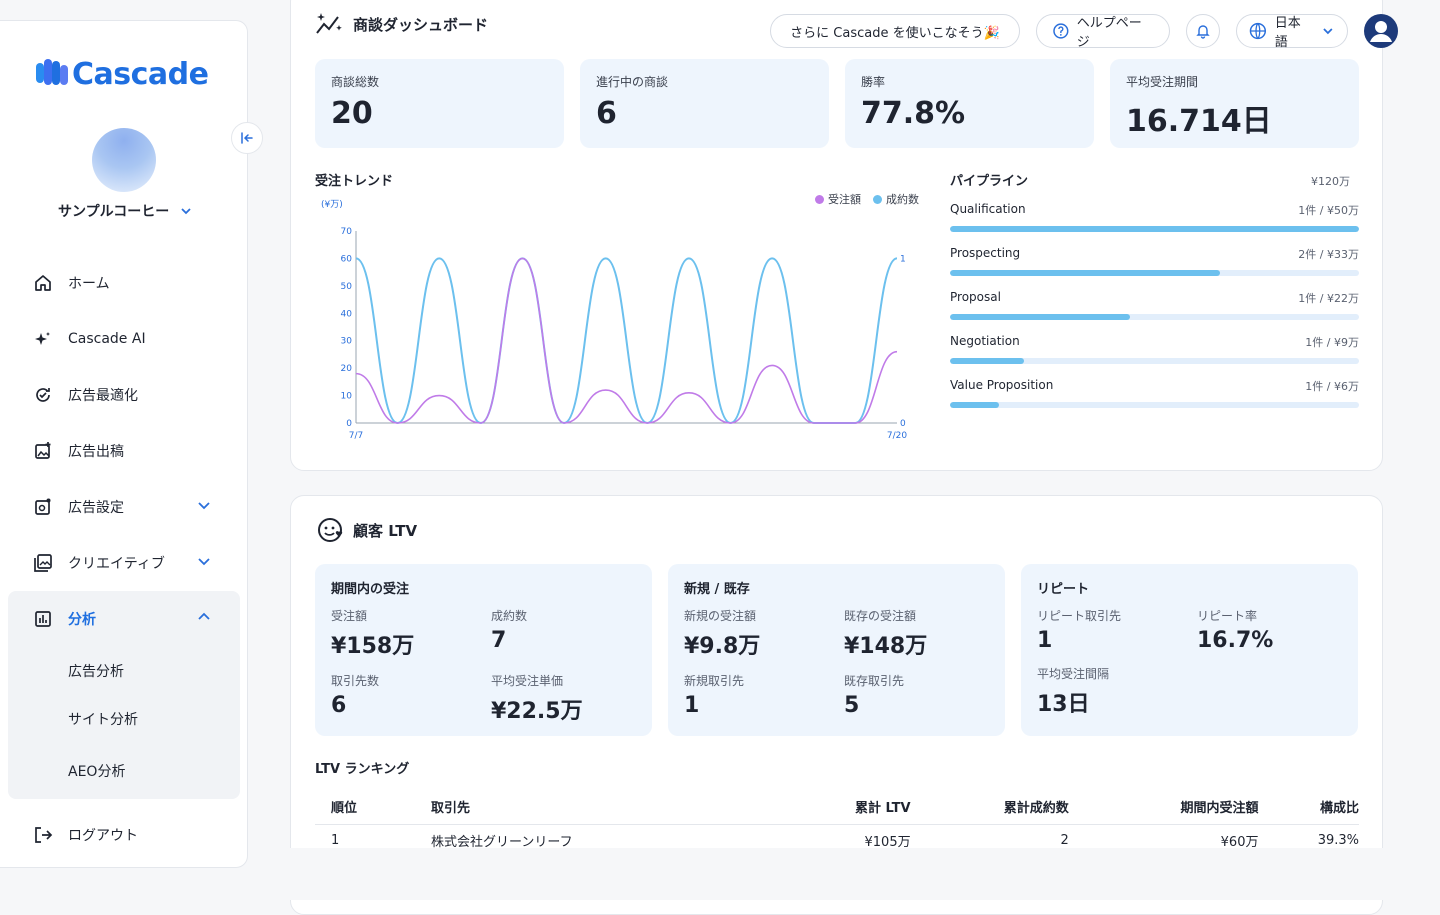  I want to click on nav-item-ad-placement: 広告出稿, so click(124, 451).